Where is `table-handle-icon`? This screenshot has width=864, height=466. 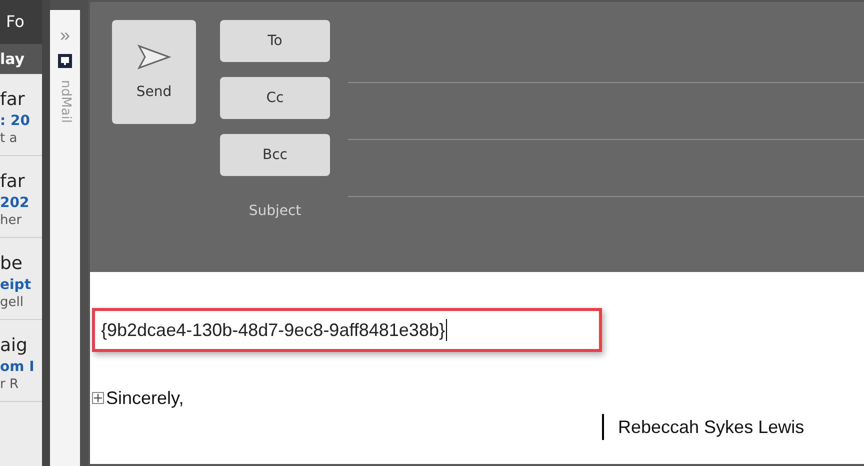
table-handle-icon is located at coordinates (98, 398).